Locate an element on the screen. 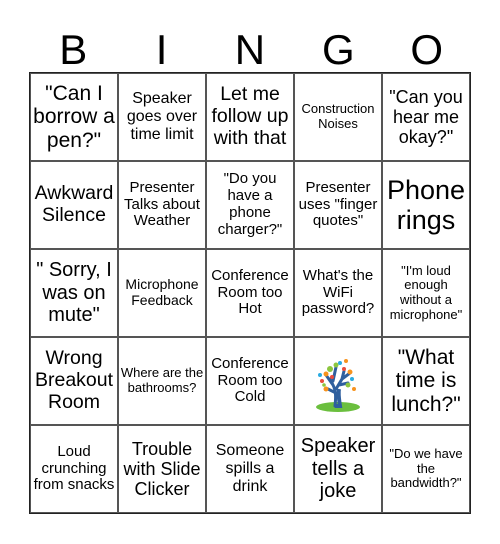  bingo-cell: Speaker goes over time limit is located at coordinates (162, 117).